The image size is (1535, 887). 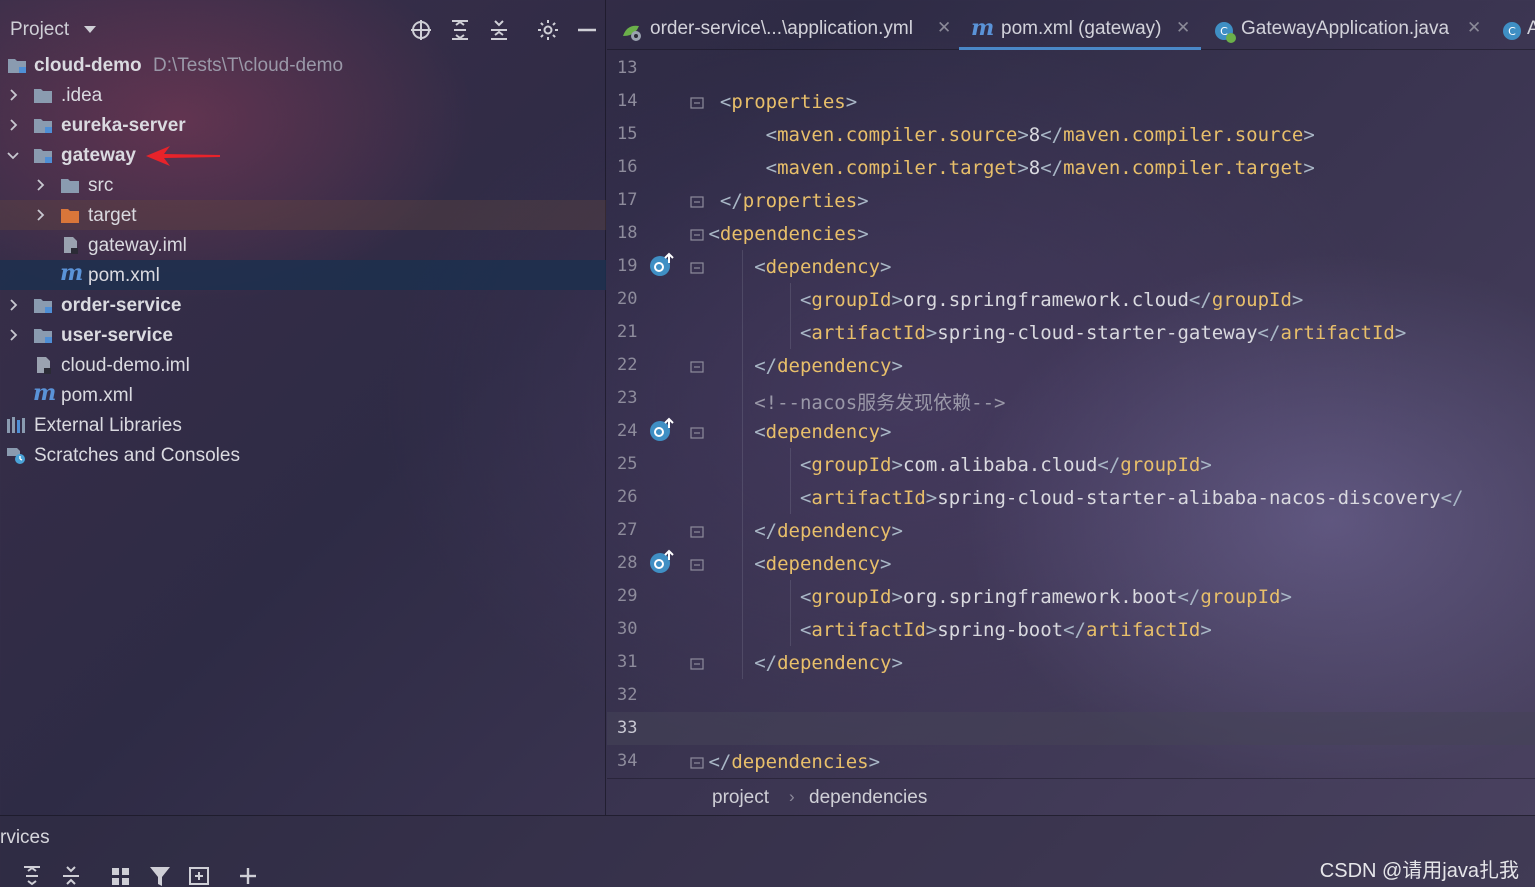 I want to click on tree-item-gateway: gateway, so click(x=303, y=155).